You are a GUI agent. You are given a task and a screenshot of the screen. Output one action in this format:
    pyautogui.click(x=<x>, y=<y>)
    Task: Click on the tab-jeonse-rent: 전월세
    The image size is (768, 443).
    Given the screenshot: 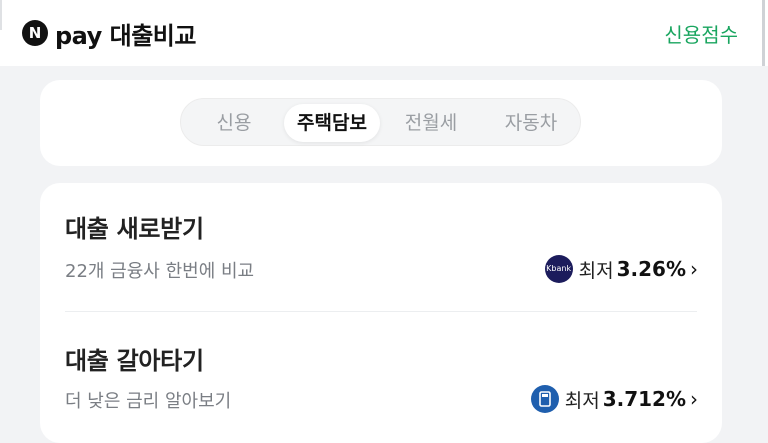 What is the action you would take?
    pyautogui.click(x=431, y=123)
    